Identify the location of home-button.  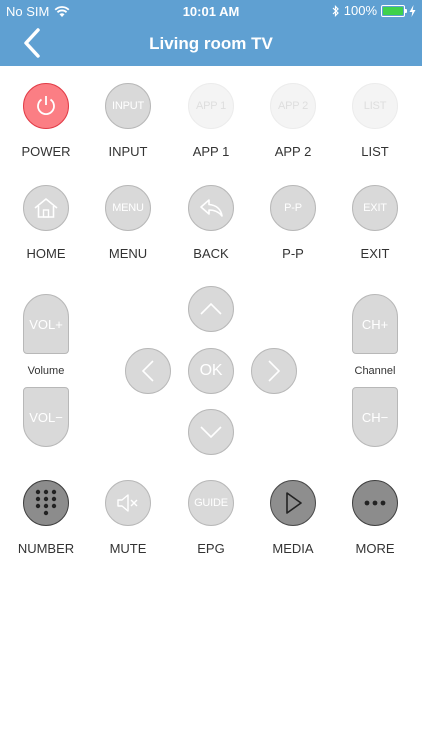
(46, 208).